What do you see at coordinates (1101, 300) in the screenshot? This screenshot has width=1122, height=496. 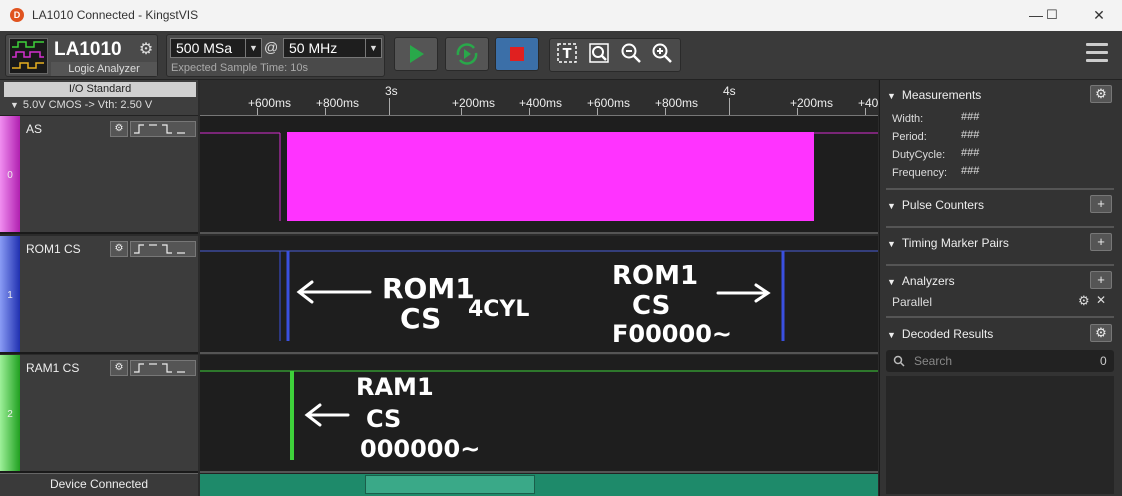 I see `analyzer-remove-close-icon: ✕` at bounding box center [1101, 300].